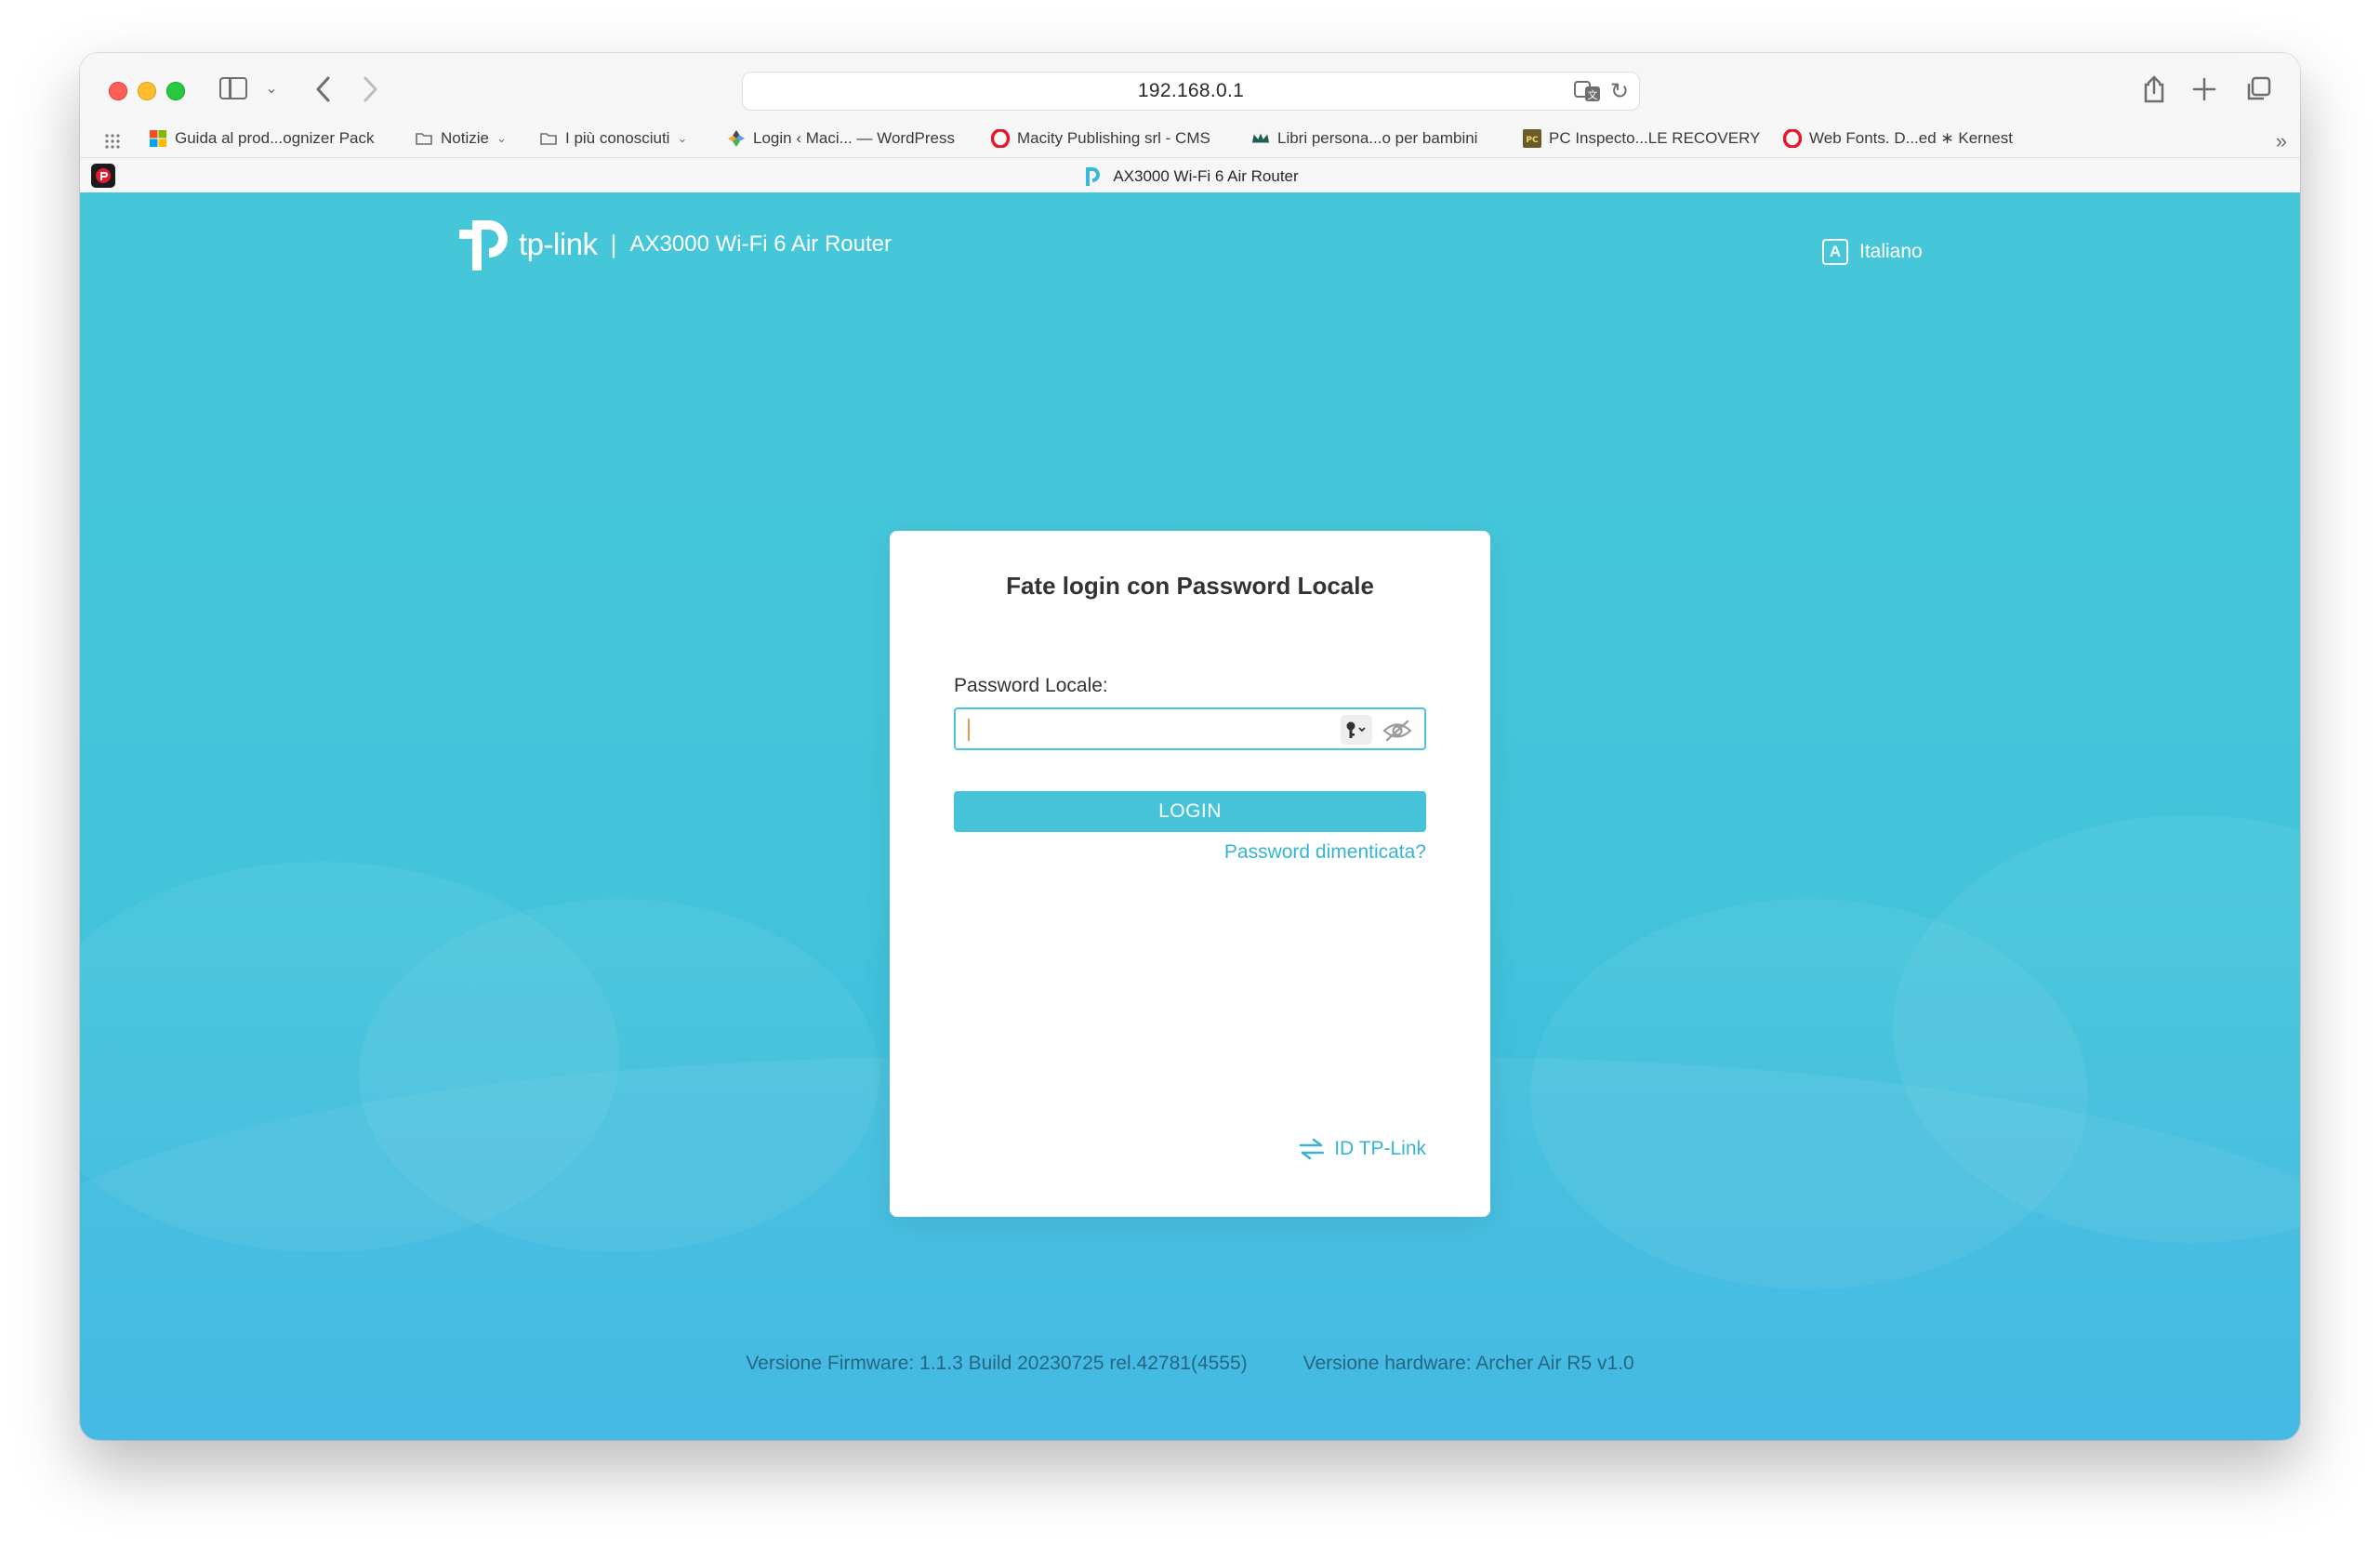 The image size is (2380, 1545). I want to click on bookmark-label: Notizie, so click(465, 138).